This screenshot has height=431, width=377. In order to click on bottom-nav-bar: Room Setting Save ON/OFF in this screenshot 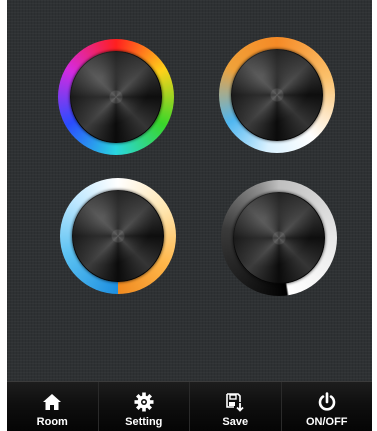, I will do `click(189, 406)`.